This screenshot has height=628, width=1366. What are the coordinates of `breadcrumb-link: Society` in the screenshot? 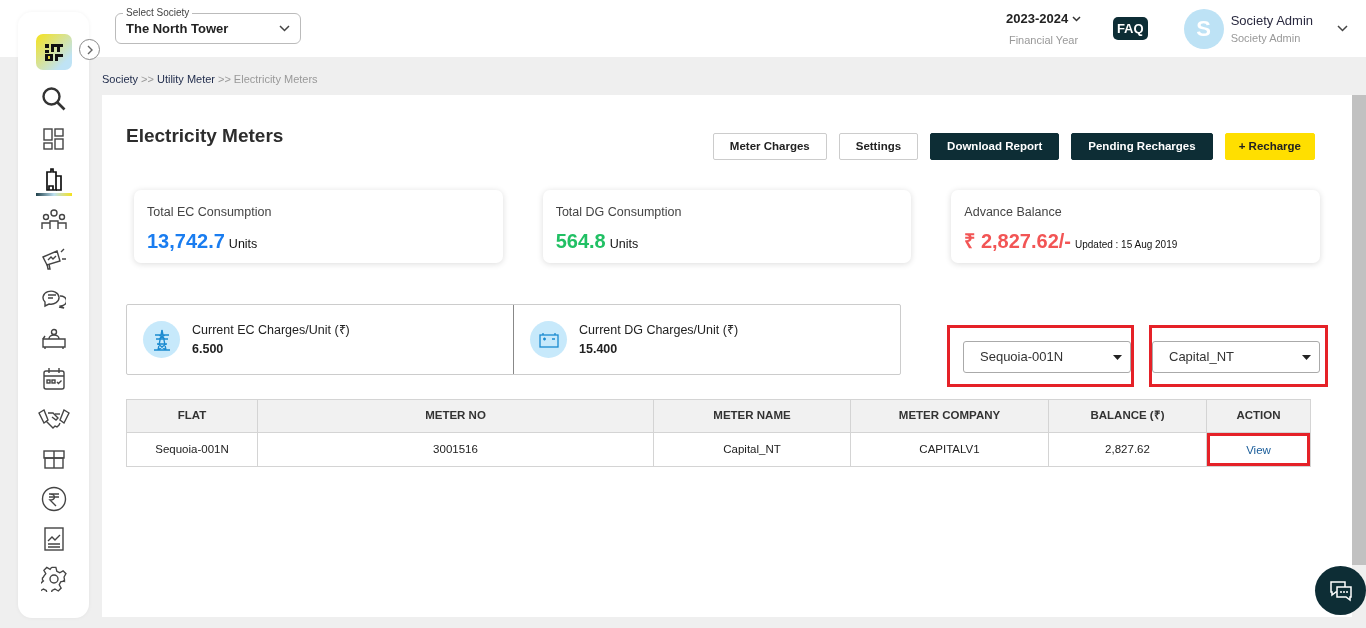 It's located at (120, 79).